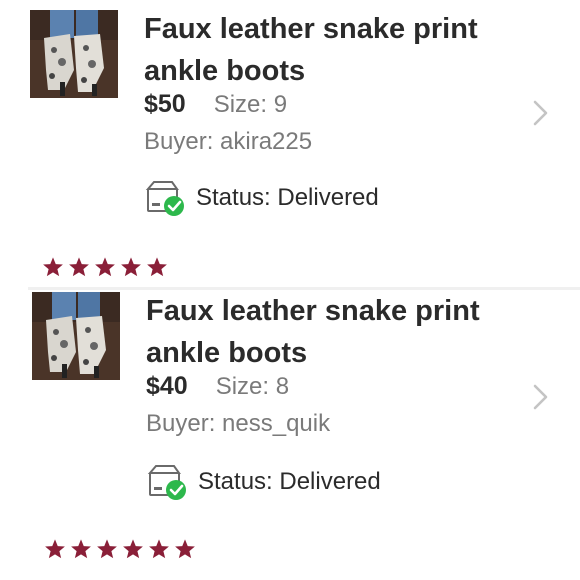  I want to click on price-size-row: $40 Size: 8, so click(217, 390).